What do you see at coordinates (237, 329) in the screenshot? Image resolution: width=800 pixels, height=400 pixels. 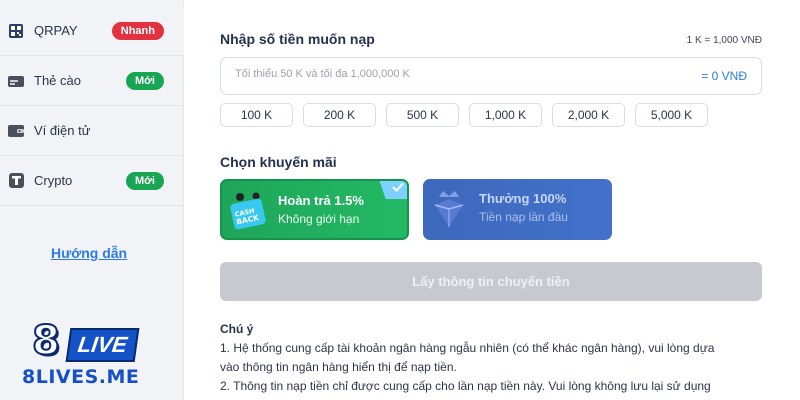 I see `notes-title: Chú ý` at bounding box center [237, 329].